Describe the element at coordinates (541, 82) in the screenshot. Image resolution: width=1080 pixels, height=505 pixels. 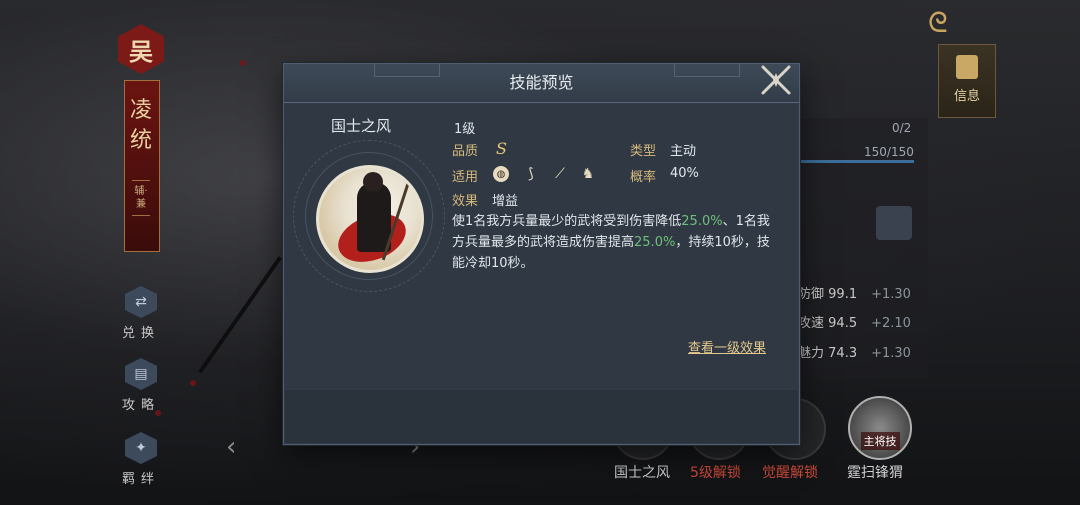
I see `dialog-title: 技能预览` at that location.